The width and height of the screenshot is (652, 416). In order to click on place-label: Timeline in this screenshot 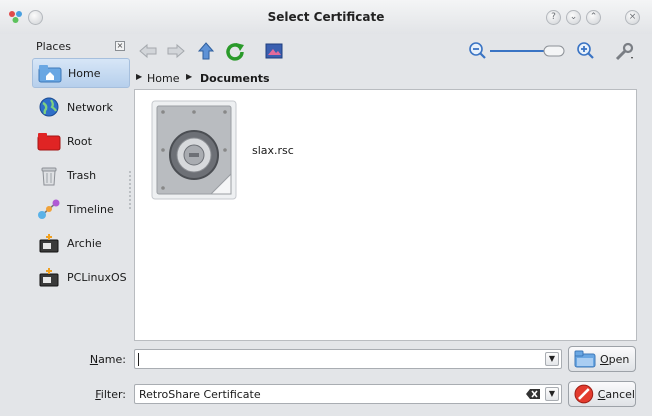, I will do `click(90, 209)`.